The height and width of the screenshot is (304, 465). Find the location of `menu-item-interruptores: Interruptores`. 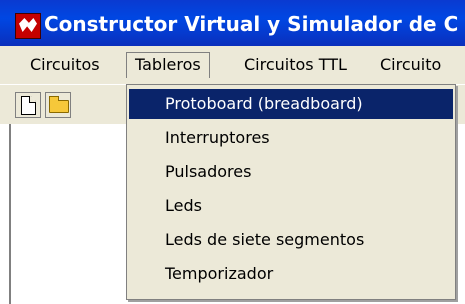

menu-item-interruptores: Interruptores is located at coordinates (291, 138).